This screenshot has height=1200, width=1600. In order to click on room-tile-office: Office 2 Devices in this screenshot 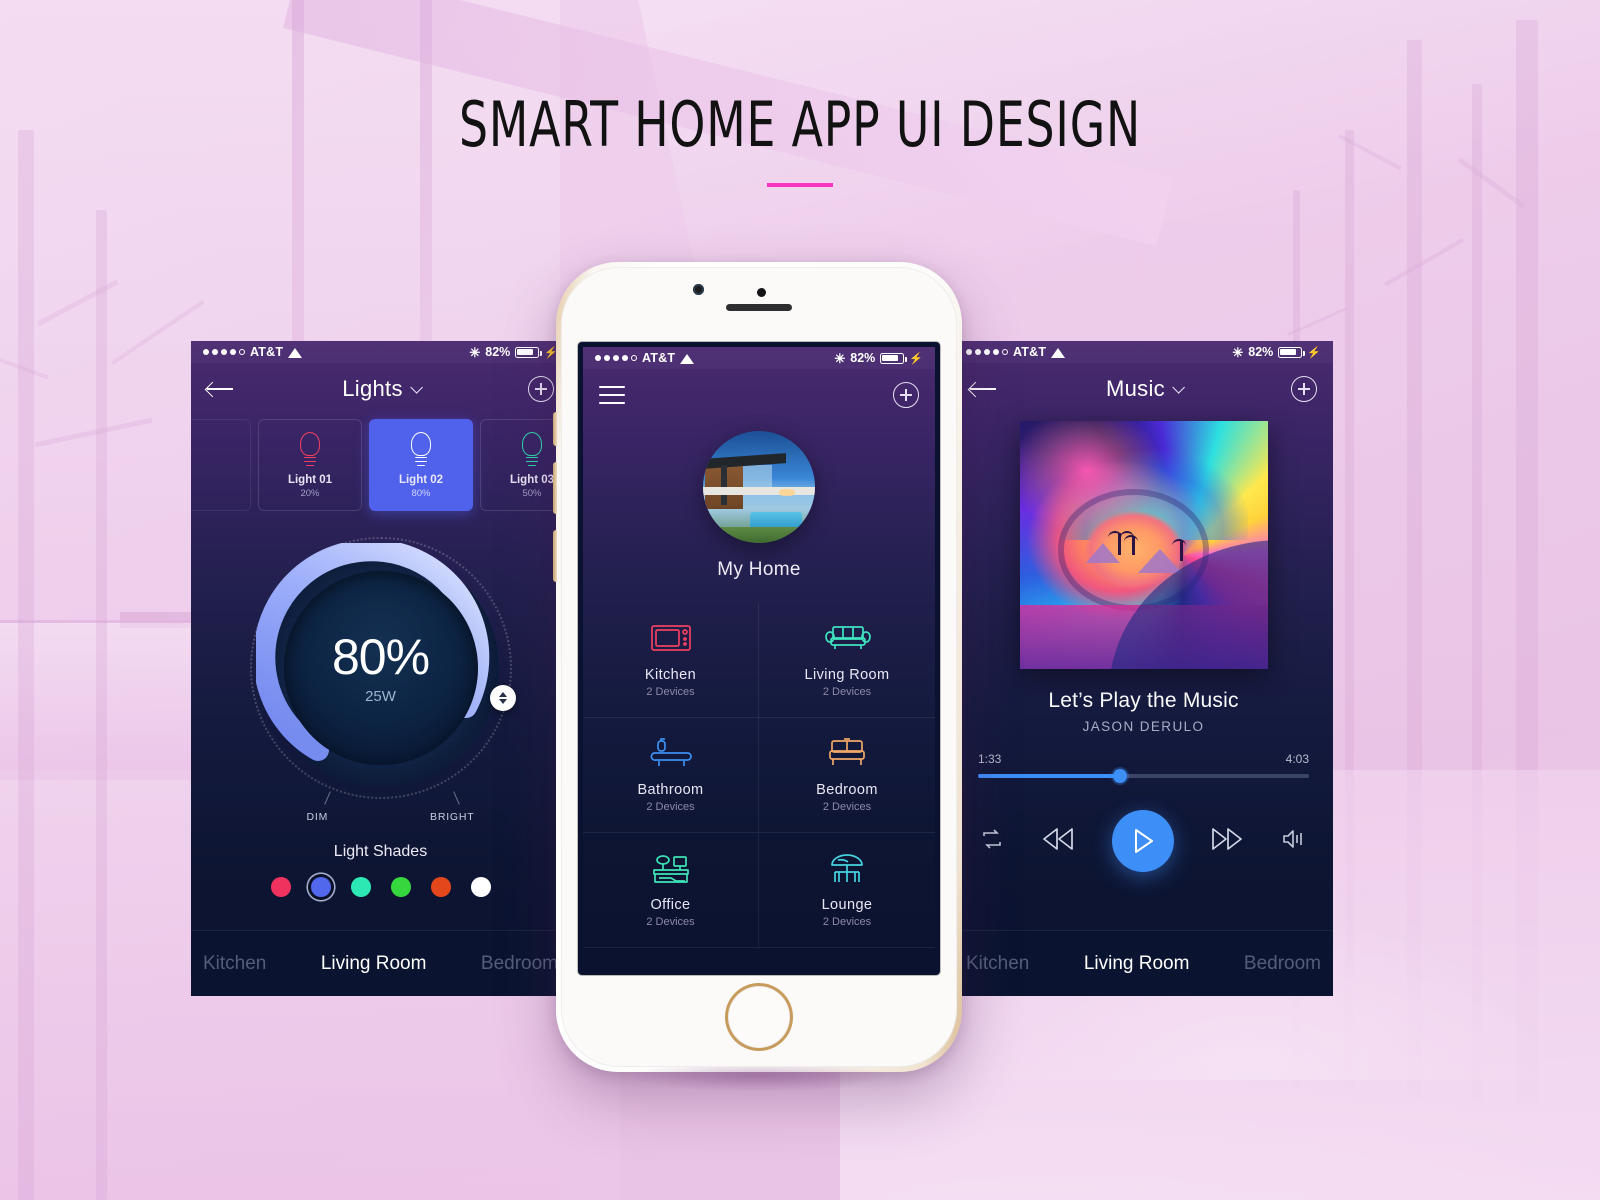, I will do `click(671, 890)`.